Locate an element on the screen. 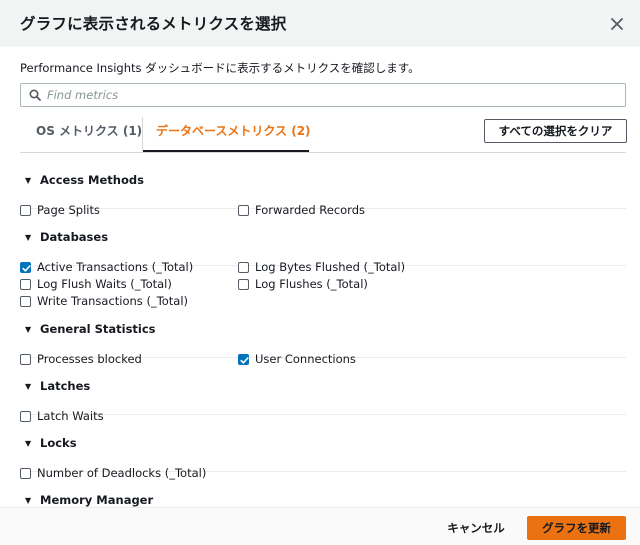 The width and height of the screenshot is (640, 545). metric-label: Latch Waits is located at coordinates (70, 416).